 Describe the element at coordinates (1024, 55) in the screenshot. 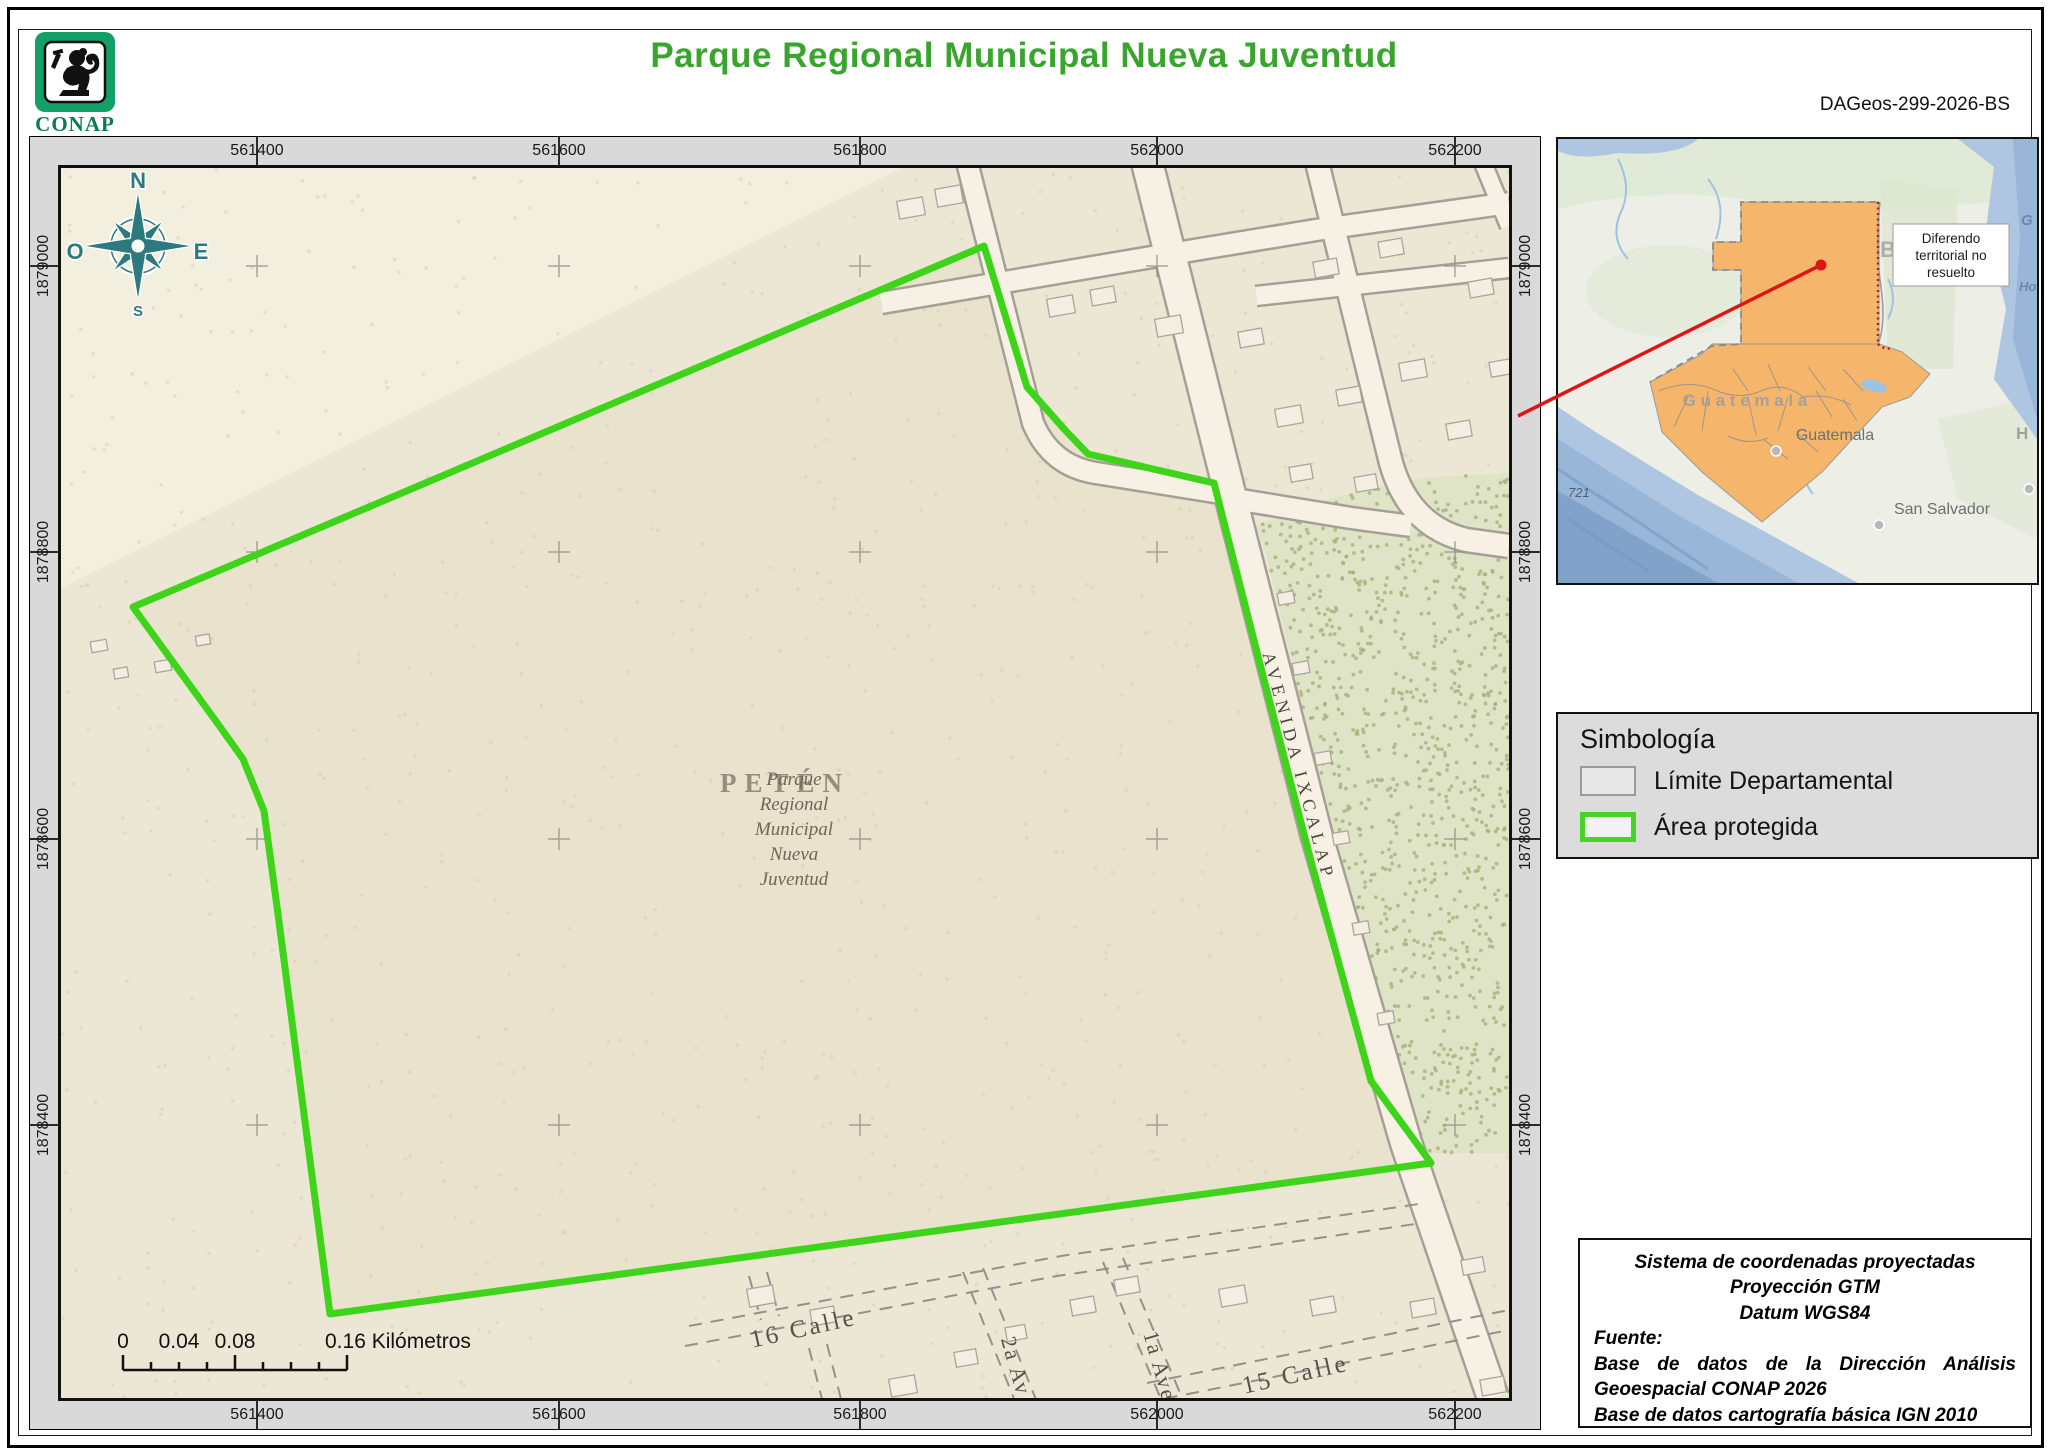

I see `page-title: Parque Regional Municipal Nueva Juventud` at that location.